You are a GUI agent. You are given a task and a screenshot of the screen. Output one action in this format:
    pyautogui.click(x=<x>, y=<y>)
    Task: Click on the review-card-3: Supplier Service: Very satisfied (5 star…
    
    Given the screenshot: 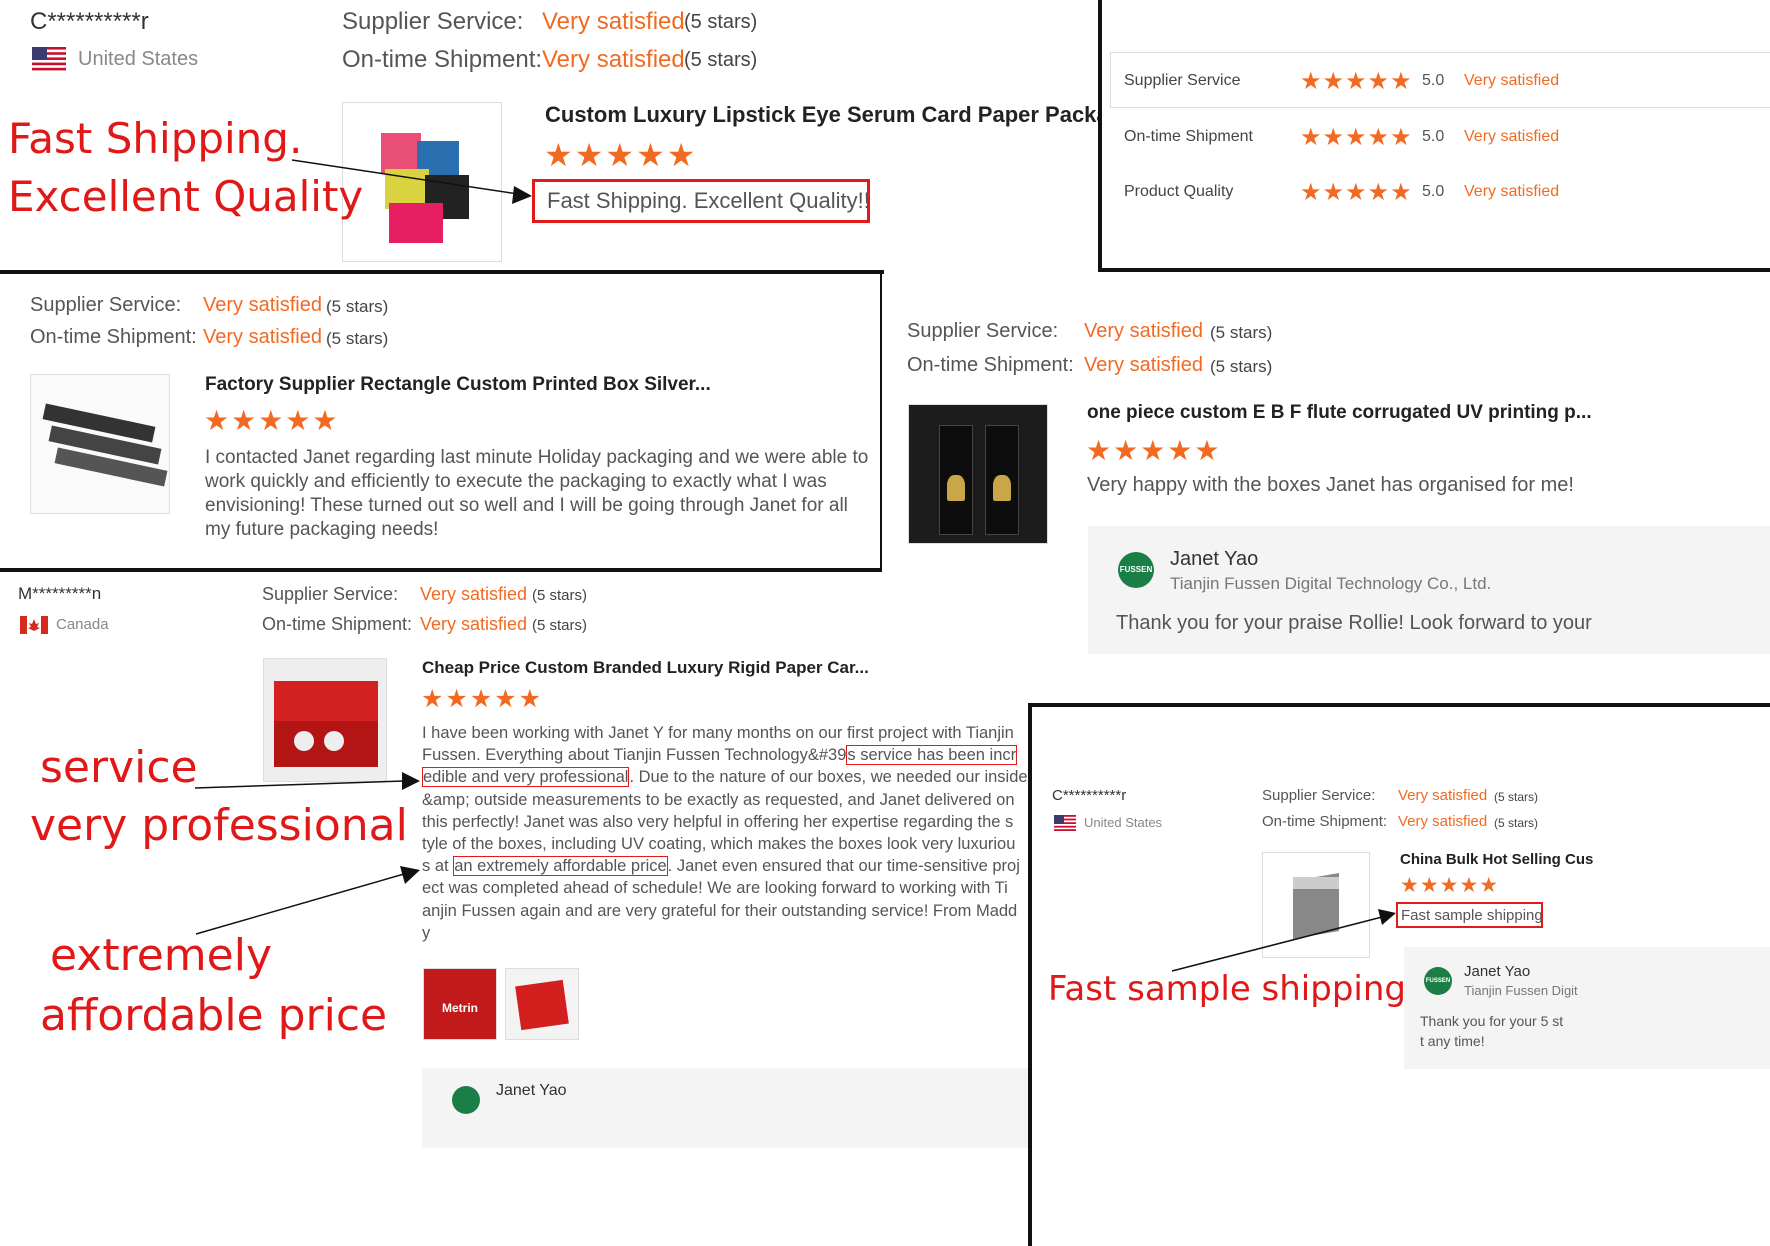 What is the action you would take?
    pyautogui.click(x=442, y=421)
    